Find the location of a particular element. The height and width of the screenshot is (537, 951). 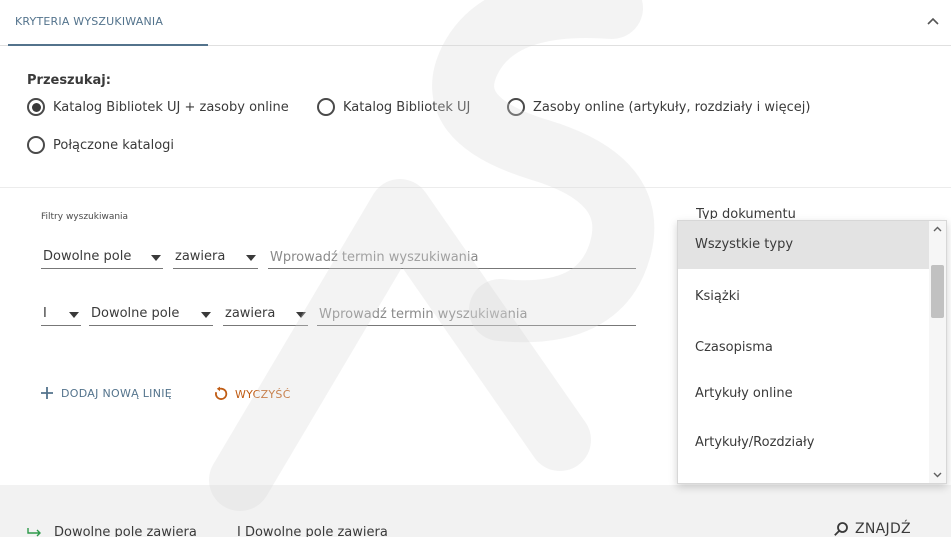

filters-label: Filtry wyszukiwania is located at coordinates (85, 217).